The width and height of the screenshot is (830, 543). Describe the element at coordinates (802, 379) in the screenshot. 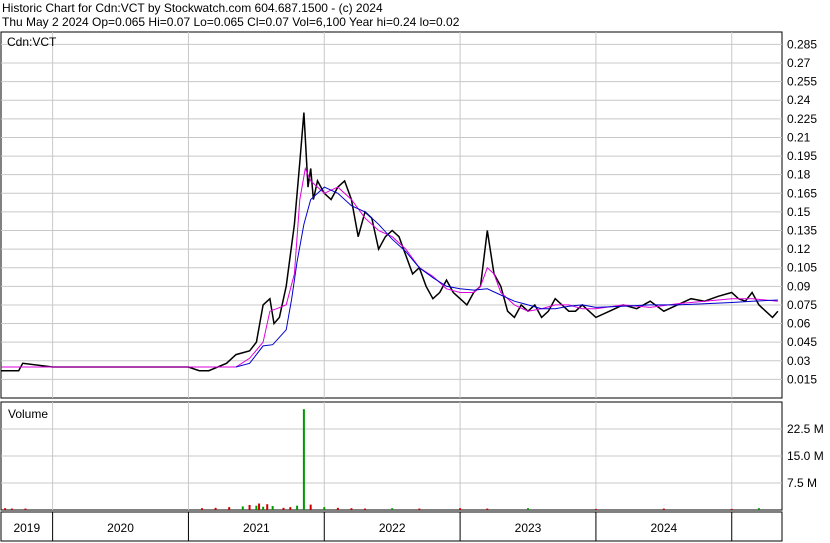

I see `price-tick-label: 0.015` at that location.